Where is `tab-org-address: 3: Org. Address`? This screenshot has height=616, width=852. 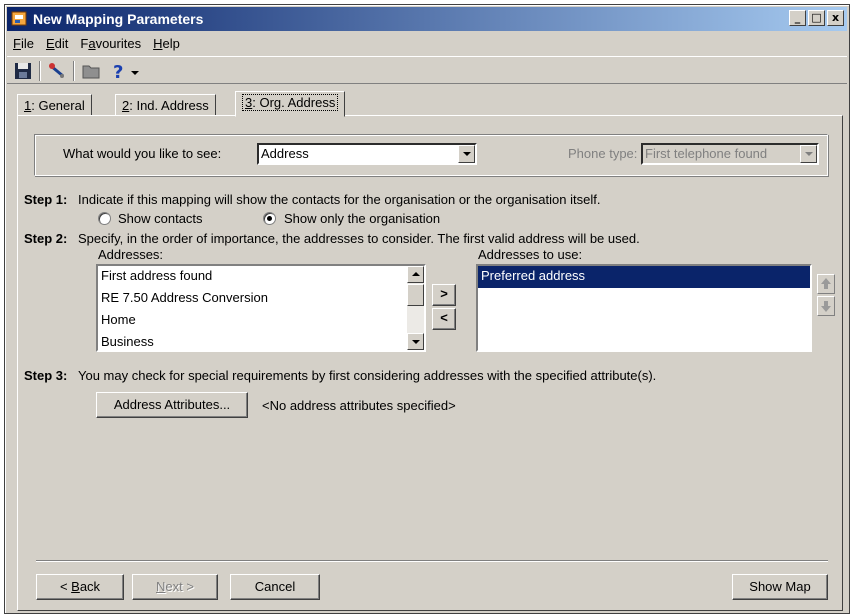
tab-org-address: 3: Org. Address is located at coordinates (290, 104).